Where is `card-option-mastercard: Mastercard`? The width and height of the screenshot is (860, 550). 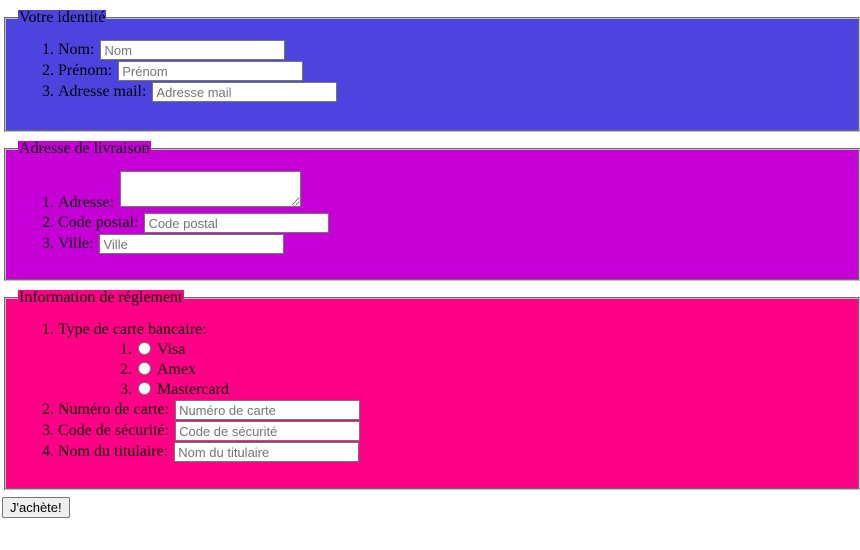 card-option-mastercard: Mastercard is located at coordinates (497, 390).